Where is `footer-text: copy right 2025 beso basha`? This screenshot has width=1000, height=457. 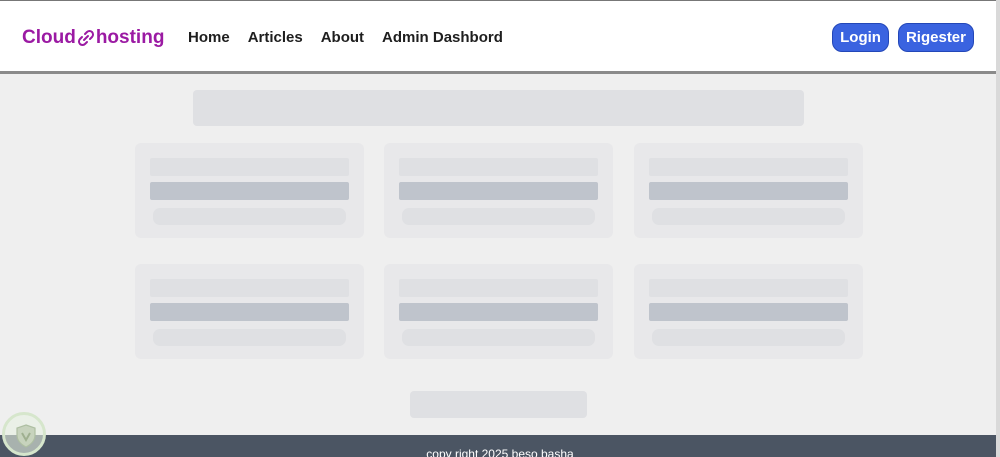 footer-text: copy right 2025 beso basha is located at coordinates (500, 452).